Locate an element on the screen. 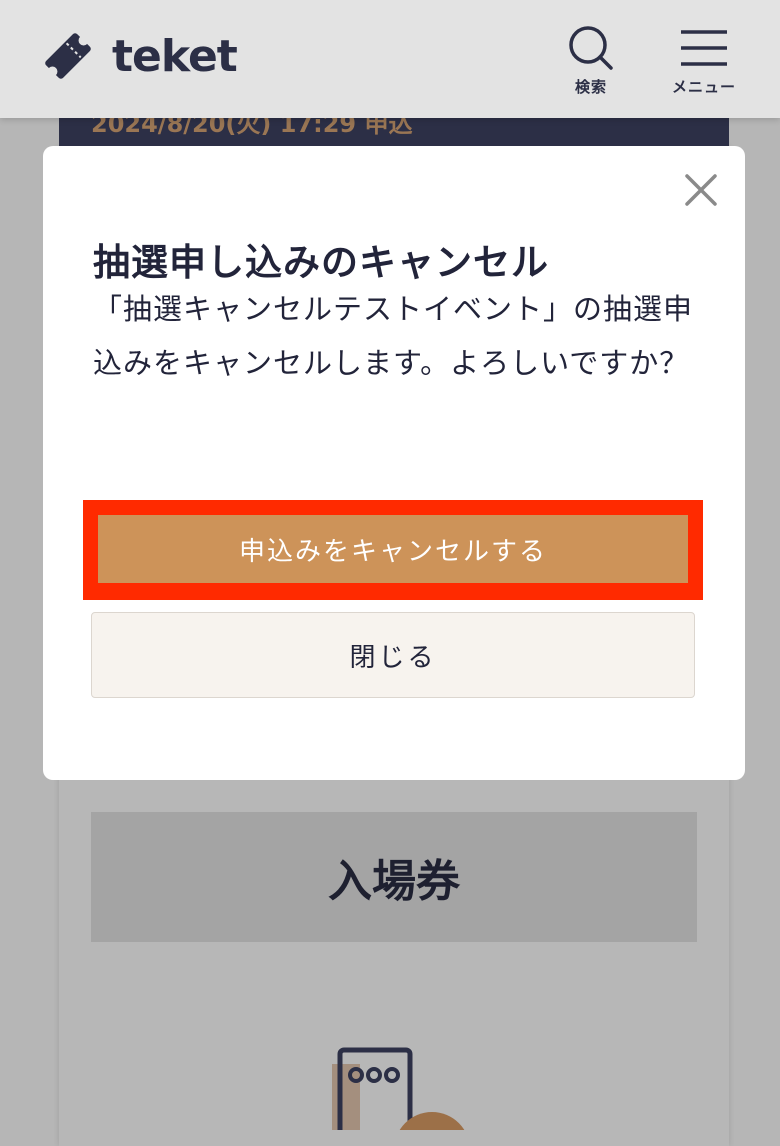 The height and width of the screenshot is (1146, 780). confirm-cancel-button: 申込みをキャンセルする is located at coordinates (393, 549).